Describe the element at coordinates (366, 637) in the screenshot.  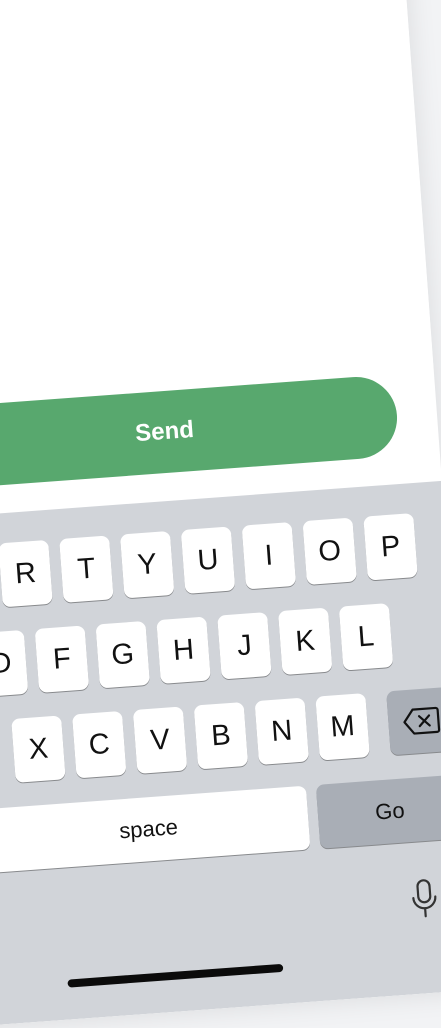
I see `key-l: L` at that location.